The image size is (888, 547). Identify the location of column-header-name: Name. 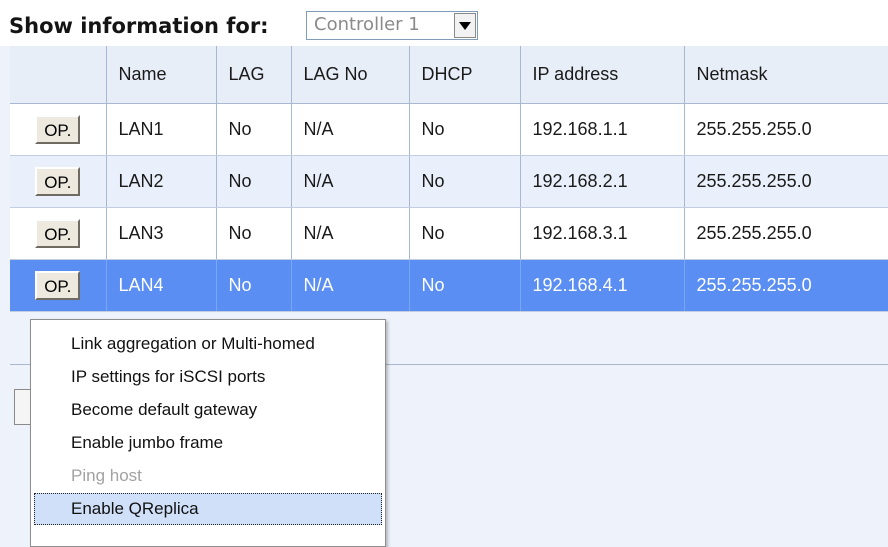
(161, 75).